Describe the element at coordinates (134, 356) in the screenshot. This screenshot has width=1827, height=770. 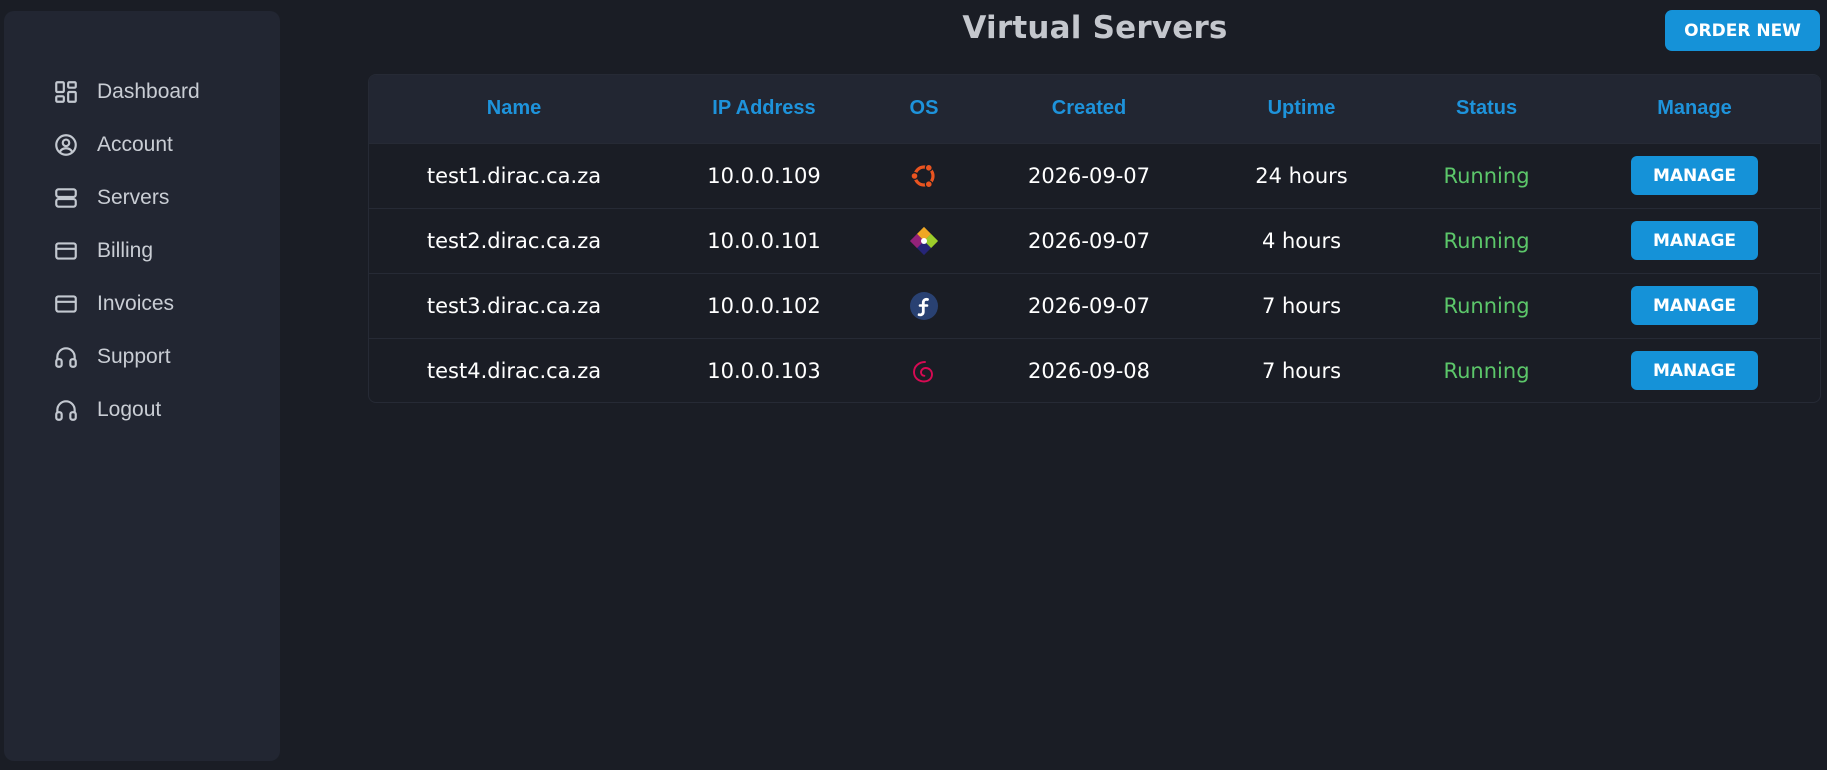
I see `sidebar-item-label: Support` at that location.